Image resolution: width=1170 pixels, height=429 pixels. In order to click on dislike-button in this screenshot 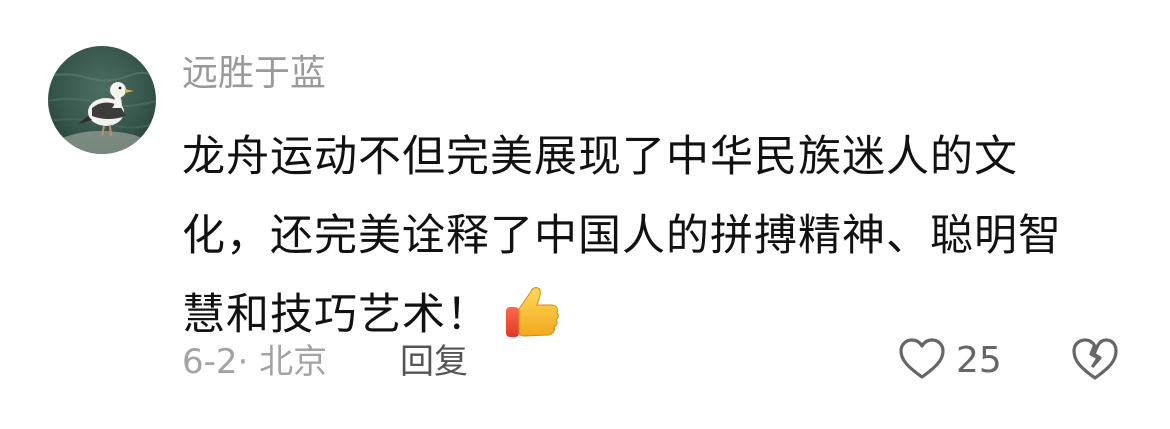, I will do `click(1095, 361)`.